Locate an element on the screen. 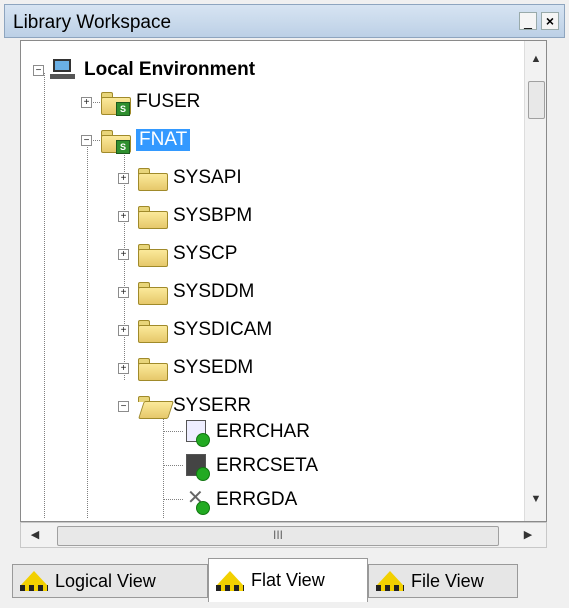 The image size is (569, 608). tree-node-syscp: + SYSCP is located at coordinates (177, 254).